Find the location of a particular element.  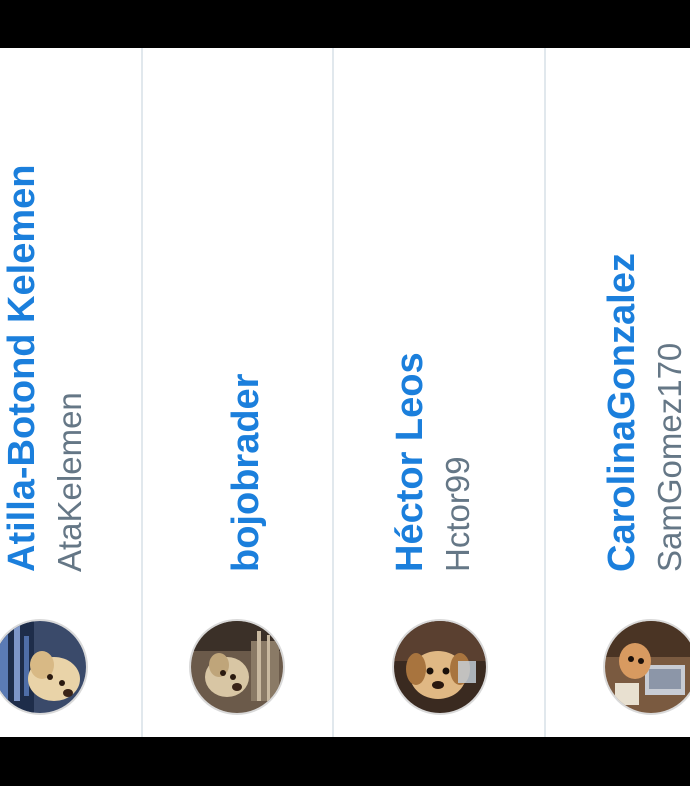

user-handle: AtaKelemen is located at coordinates (69, 482).